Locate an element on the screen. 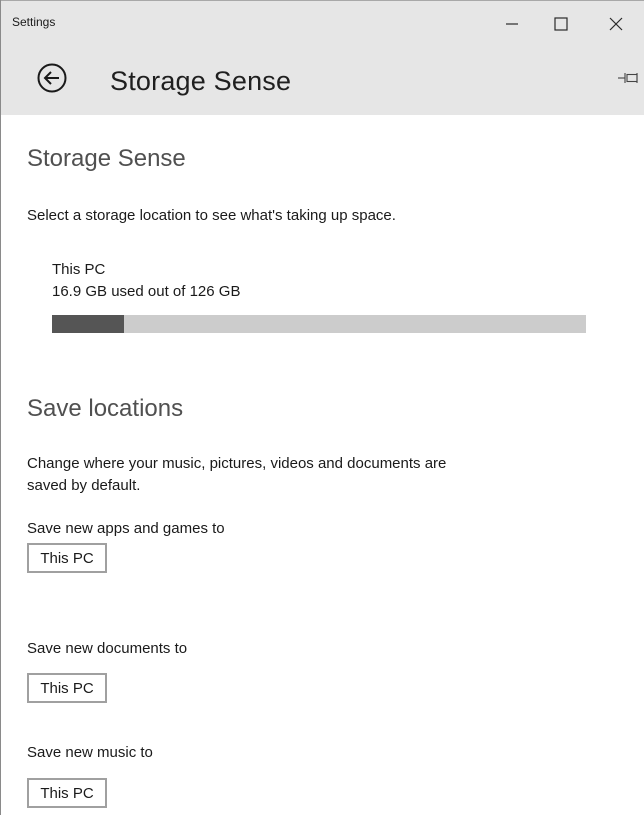  storage-usage-bar is located at coordinates (319, 324).